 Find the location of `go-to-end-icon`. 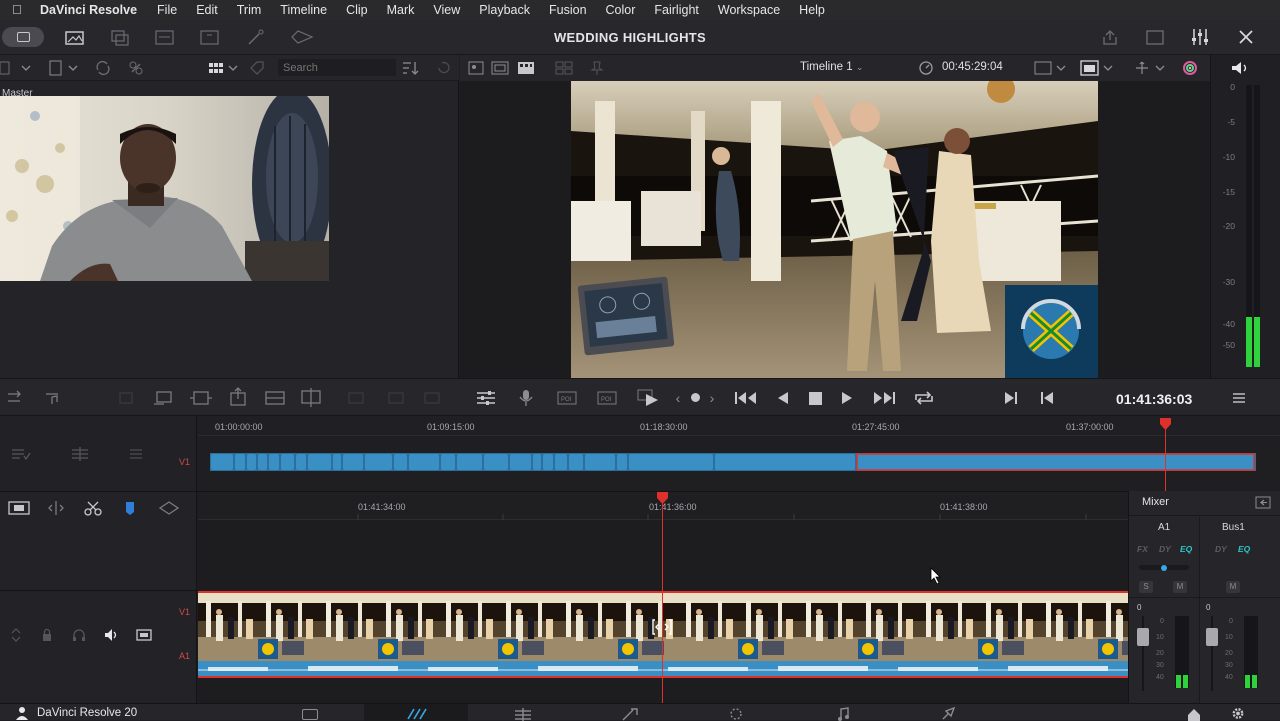

go-to-end-icon is located at coordinates (884, 398).